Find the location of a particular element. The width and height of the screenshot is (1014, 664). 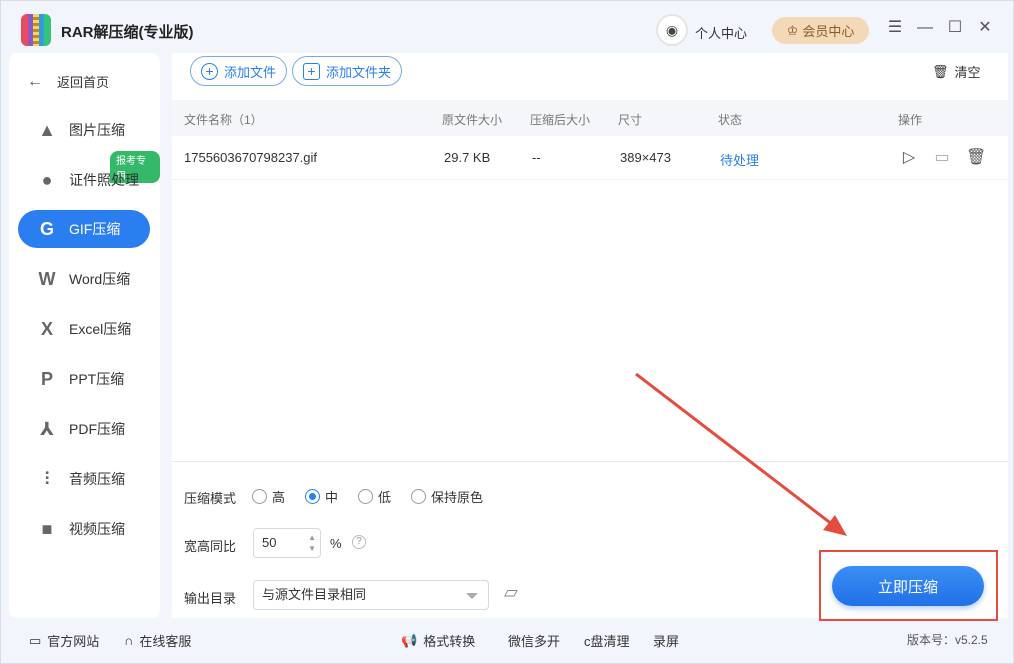

dims: 389×473 is located at coordinates (645, 157).